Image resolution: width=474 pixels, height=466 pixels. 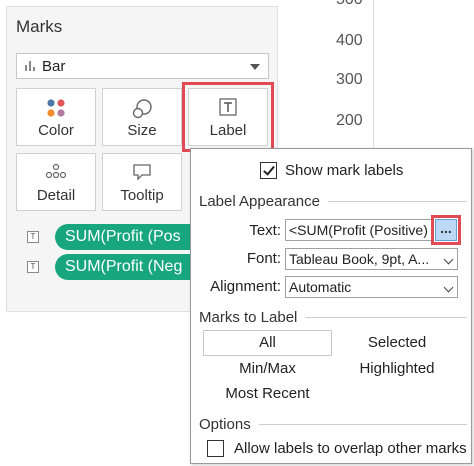 What do you see at coordinates (142, 109) in the screenshot?
I see `size-circles-icon` at bounding box center [142, 109].